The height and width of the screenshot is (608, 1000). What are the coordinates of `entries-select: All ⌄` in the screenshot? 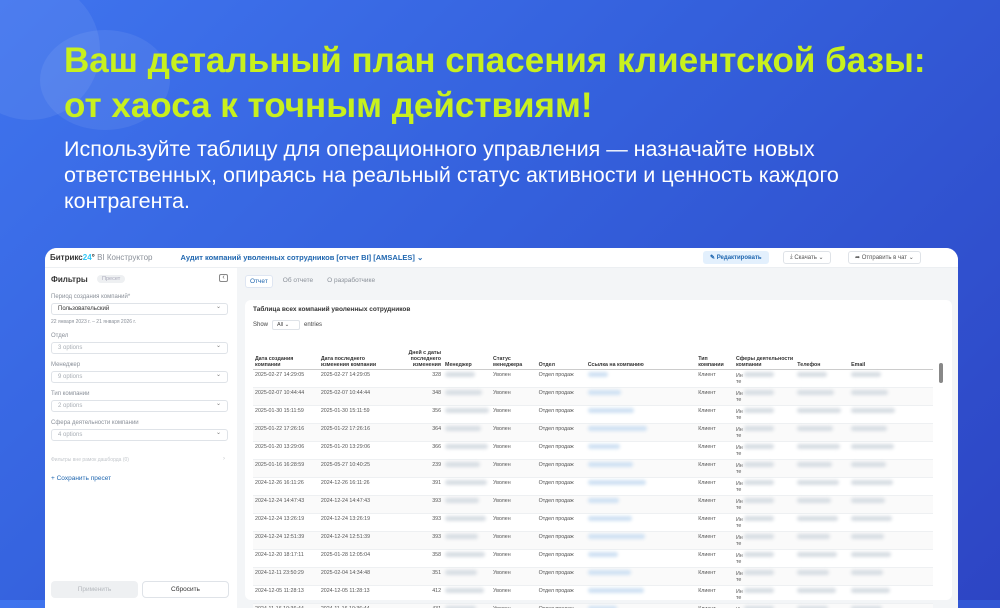 It's located at (286, 325).